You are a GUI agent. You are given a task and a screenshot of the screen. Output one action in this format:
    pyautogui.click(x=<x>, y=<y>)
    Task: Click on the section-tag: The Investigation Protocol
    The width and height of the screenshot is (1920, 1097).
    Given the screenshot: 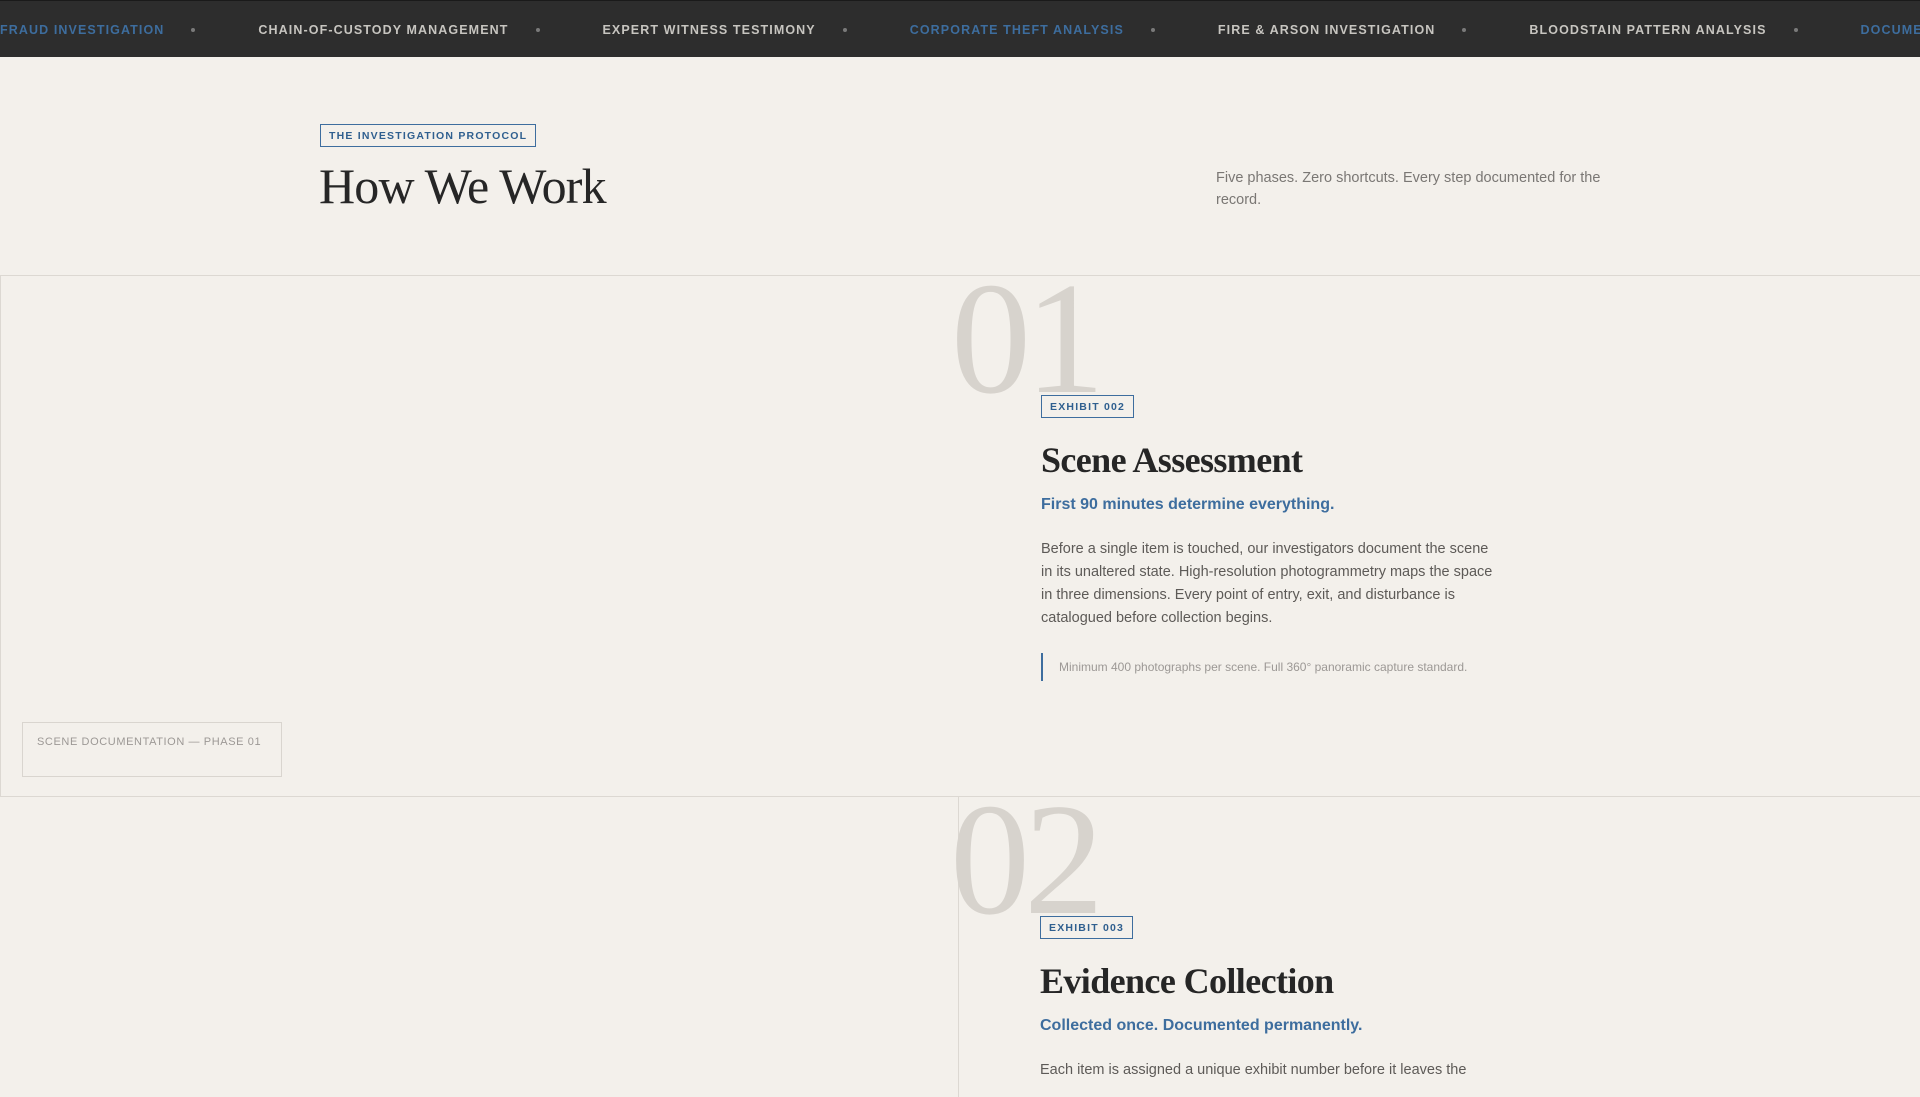 What is the action you would take?
    pyautogui.click(x=428, y=135)
    